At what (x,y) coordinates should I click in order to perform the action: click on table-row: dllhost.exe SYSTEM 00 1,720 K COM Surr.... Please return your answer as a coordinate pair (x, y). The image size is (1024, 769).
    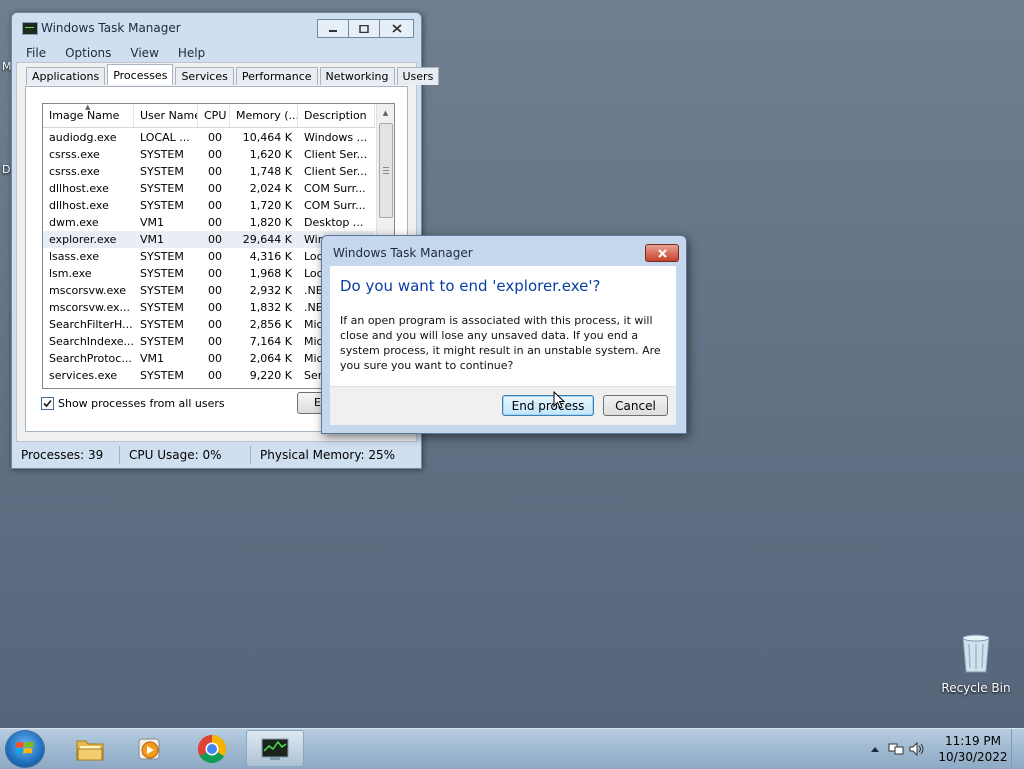
    Looking at the image, I should click on (209, 205).